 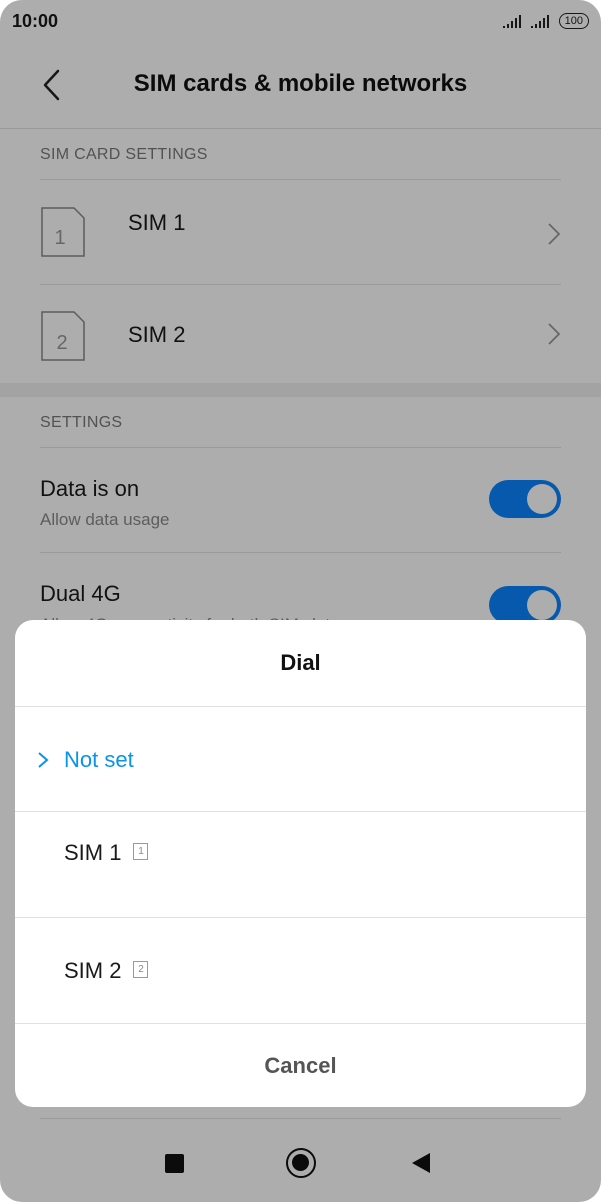 What do you see at coordinates (141, 851) in the screenshot?
I see `sim-badge-icon: 1` at bounding box center [141, 851].